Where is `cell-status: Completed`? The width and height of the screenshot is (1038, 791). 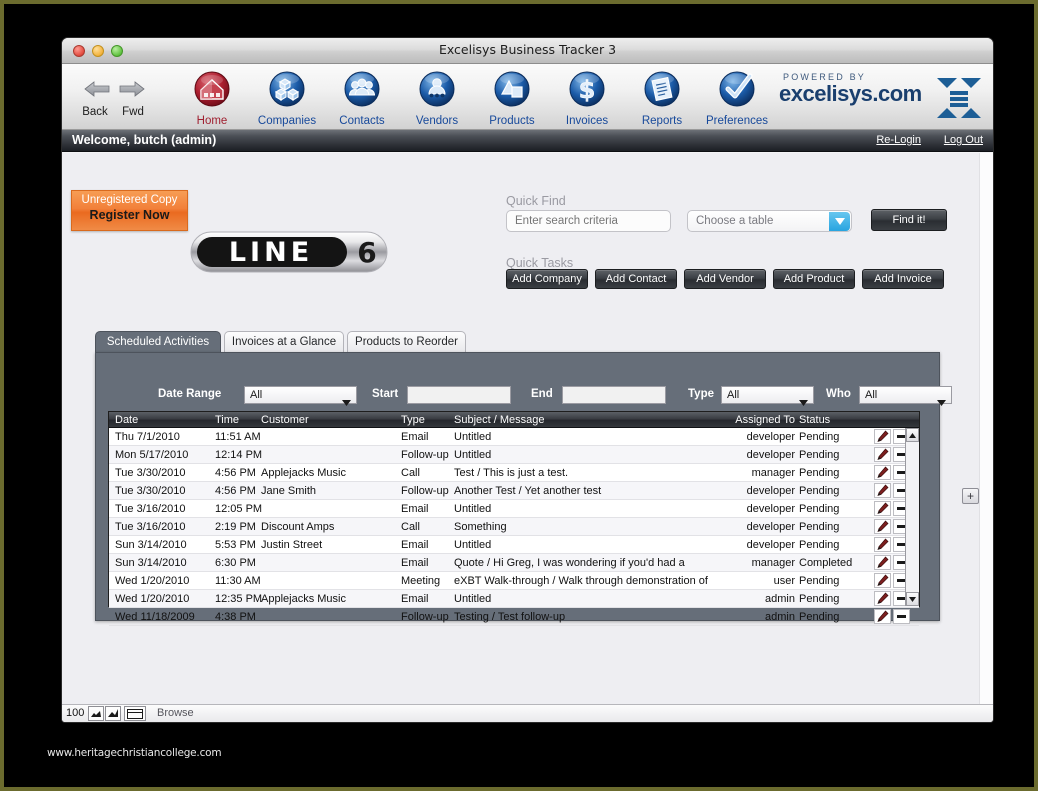
cell-status: Completed is located at coordinates (826, 563).